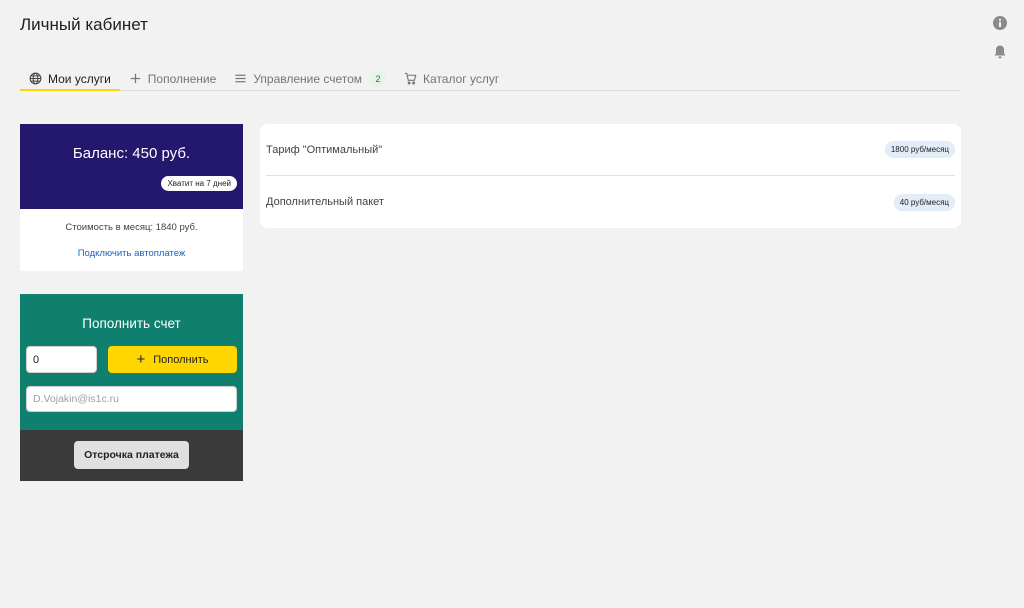 Image resolution: width=1024 pixels, height=608 pixels. I want to click on globe-icon, so click(35, 78).